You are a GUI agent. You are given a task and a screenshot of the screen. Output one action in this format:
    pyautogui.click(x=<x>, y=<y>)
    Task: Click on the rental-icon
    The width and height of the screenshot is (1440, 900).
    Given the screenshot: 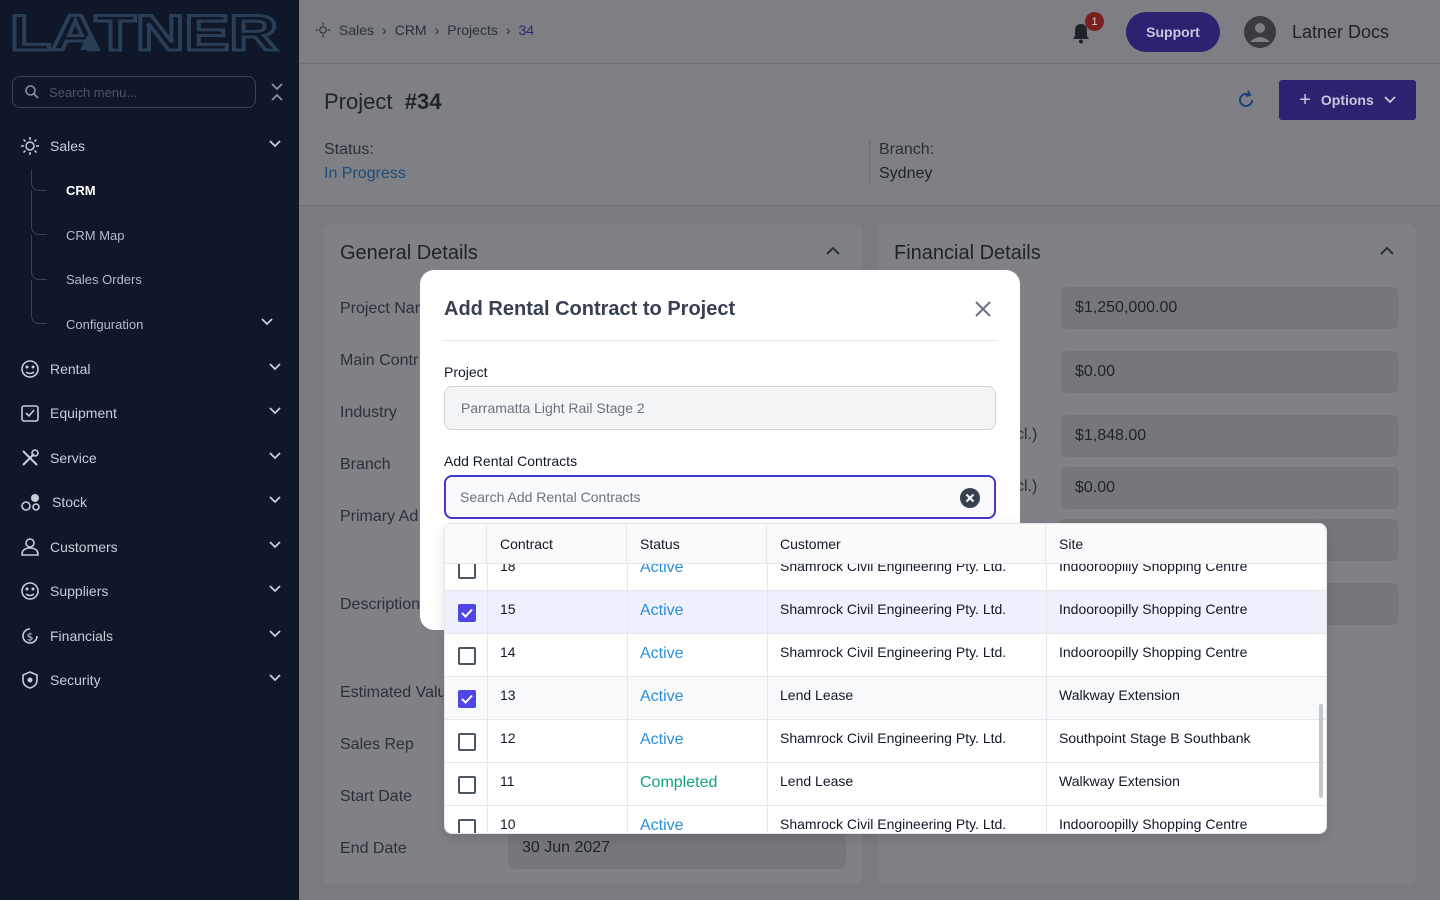 What is the action you would take?
    pyautogui.click(x=30, y=368)
    